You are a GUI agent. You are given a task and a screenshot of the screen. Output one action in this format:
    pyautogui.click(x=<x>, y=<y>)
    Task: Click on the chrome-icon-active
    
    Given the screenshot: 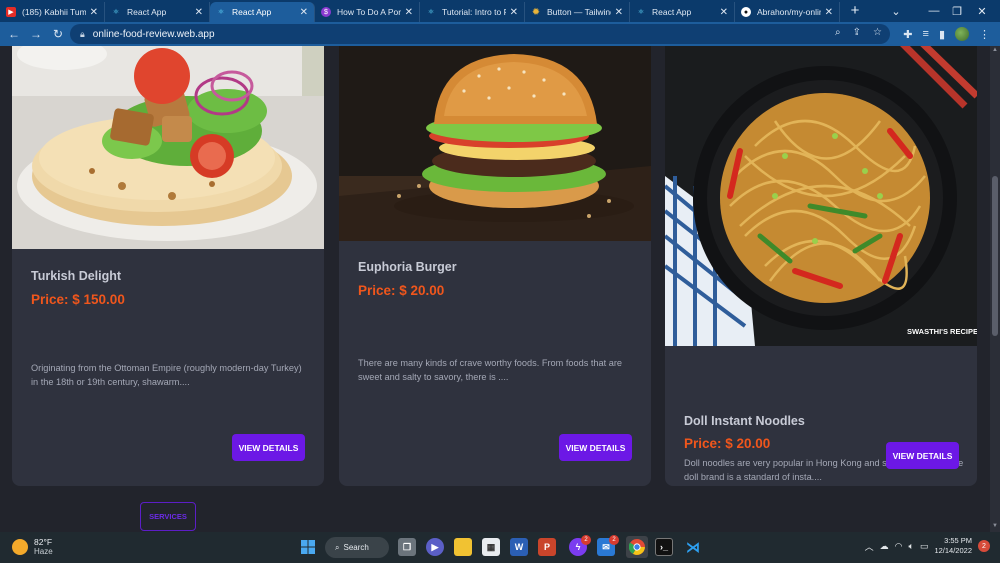 What is the action you would take?
    pyautogui.click(x=637, y=547)
    